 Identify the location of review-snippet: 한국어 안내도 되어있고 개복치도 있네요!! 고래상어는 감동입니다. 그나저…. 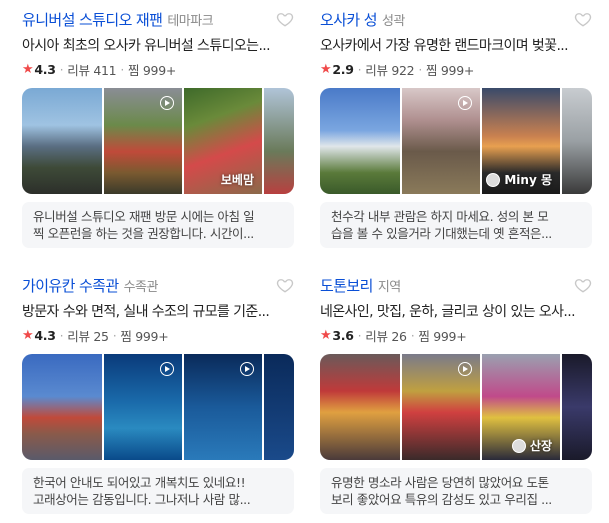
(158, 491).